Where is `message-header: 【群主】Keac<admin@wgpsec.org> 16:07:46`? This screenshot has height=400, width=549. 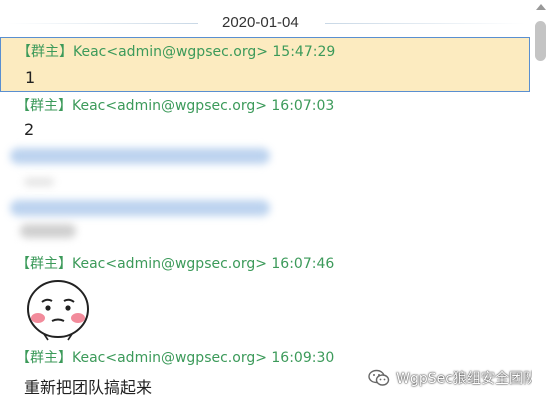 message-header: 【群主】Keac<admin@wgpsec.org> 16:07:46 is located at coordinates (175, 264).